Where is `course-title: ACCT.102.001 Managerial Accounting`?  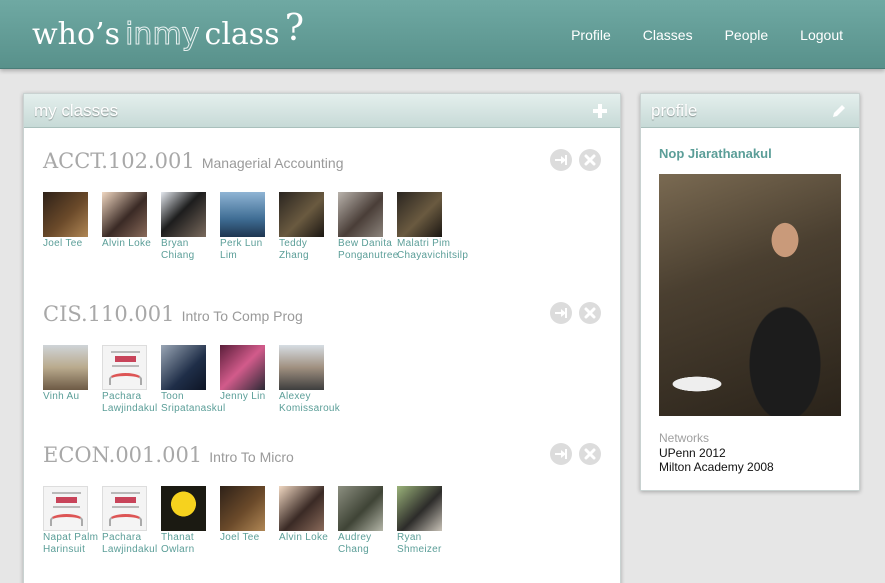 course-title: ACCT.102.001 Managerial Accounting is located at coordinates (193, 161).